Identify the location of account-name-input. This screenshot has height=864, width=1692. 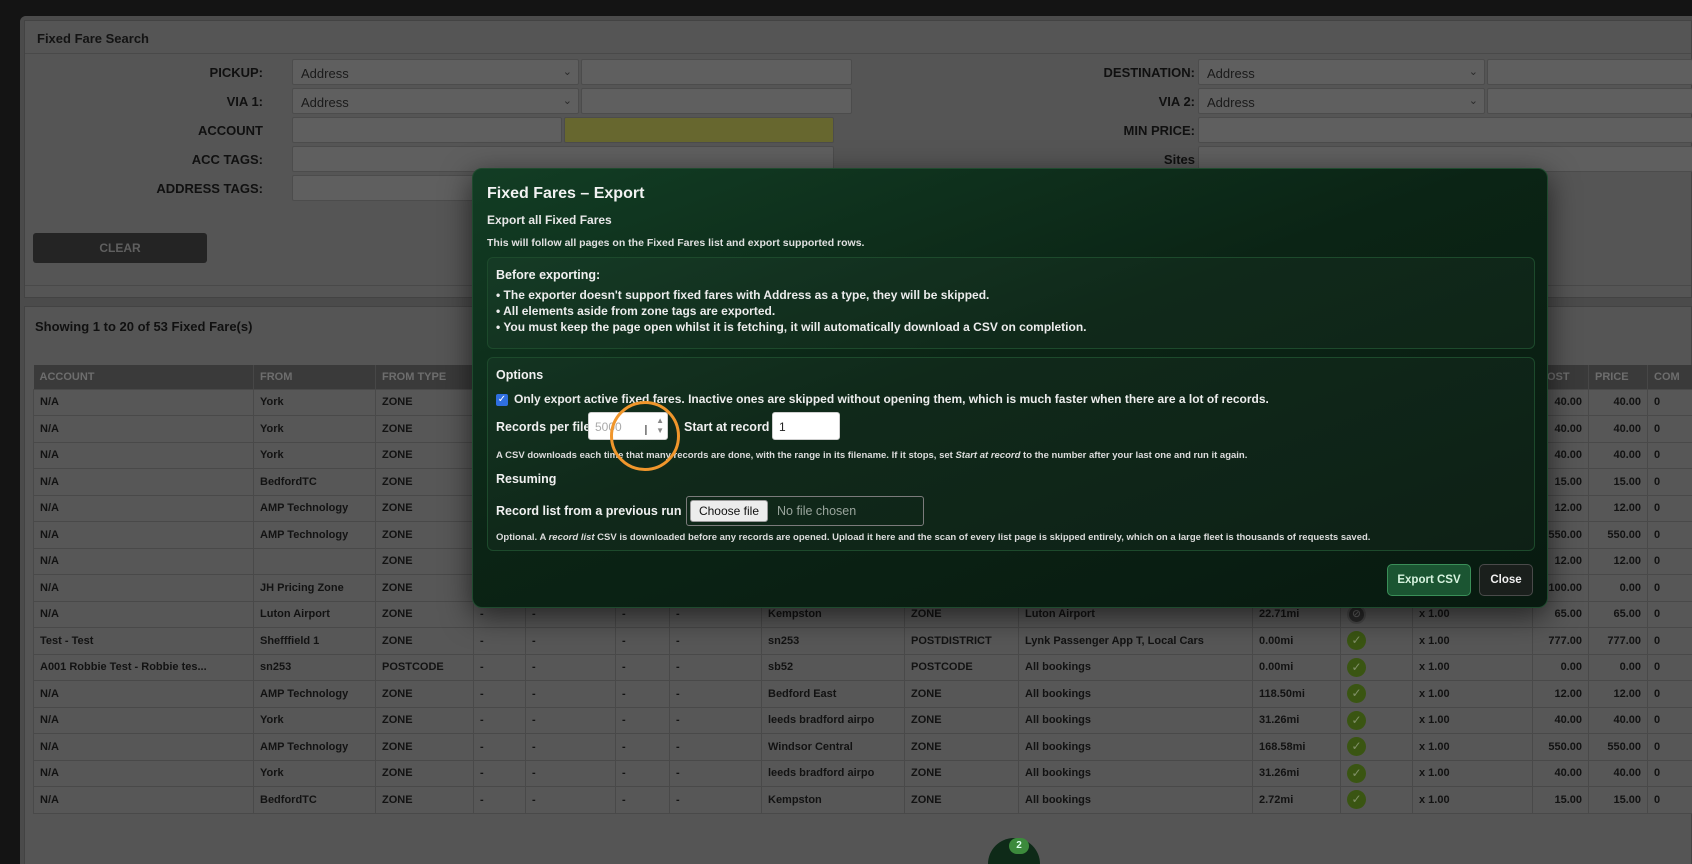
(699, 130).